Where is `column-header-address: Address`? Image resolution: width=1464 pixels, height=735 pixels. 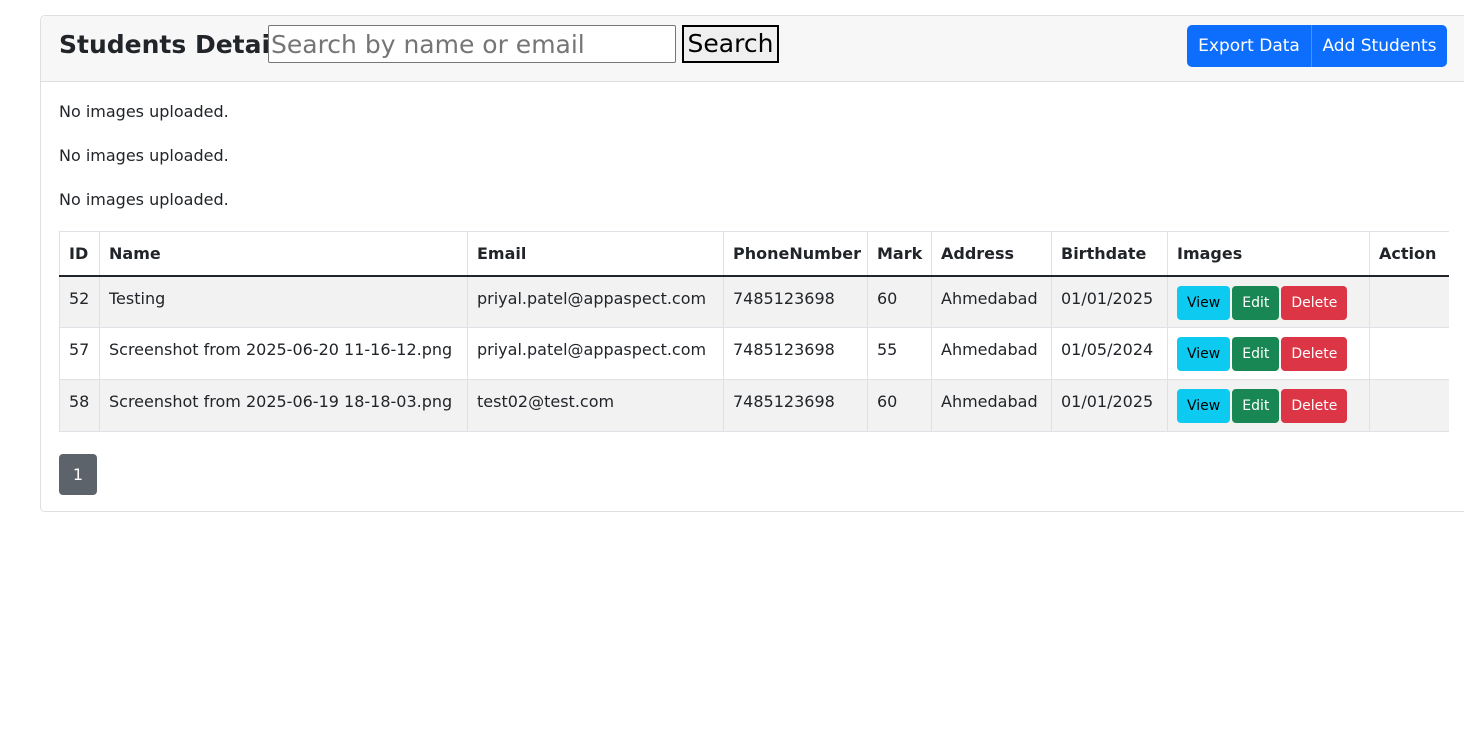
column-header-address: Address is located at coordinates (991, 254).